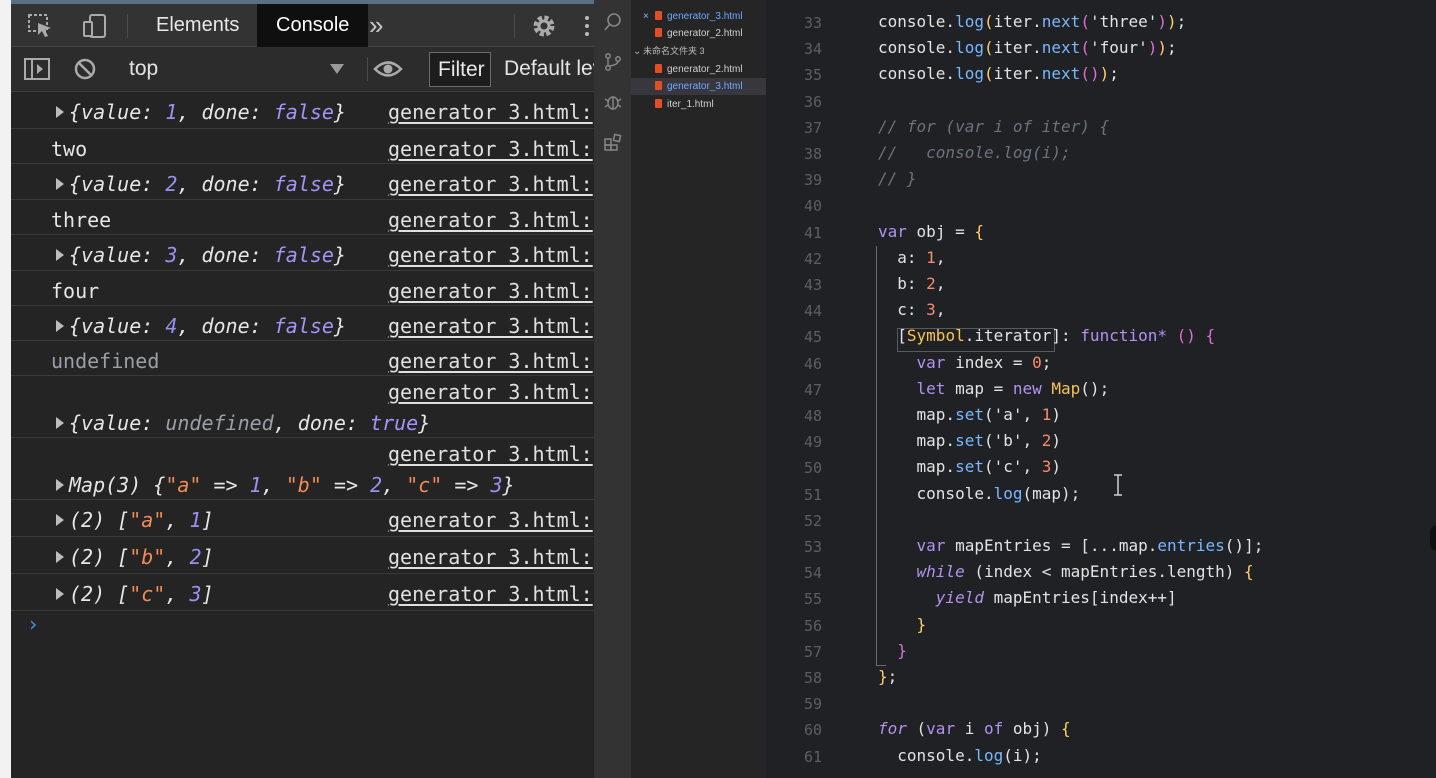 This screenshot has height=778, width=1436. Describe the element at coordinates (460, 69) in the screenshot. I see `filter-input: Filter` at that location.